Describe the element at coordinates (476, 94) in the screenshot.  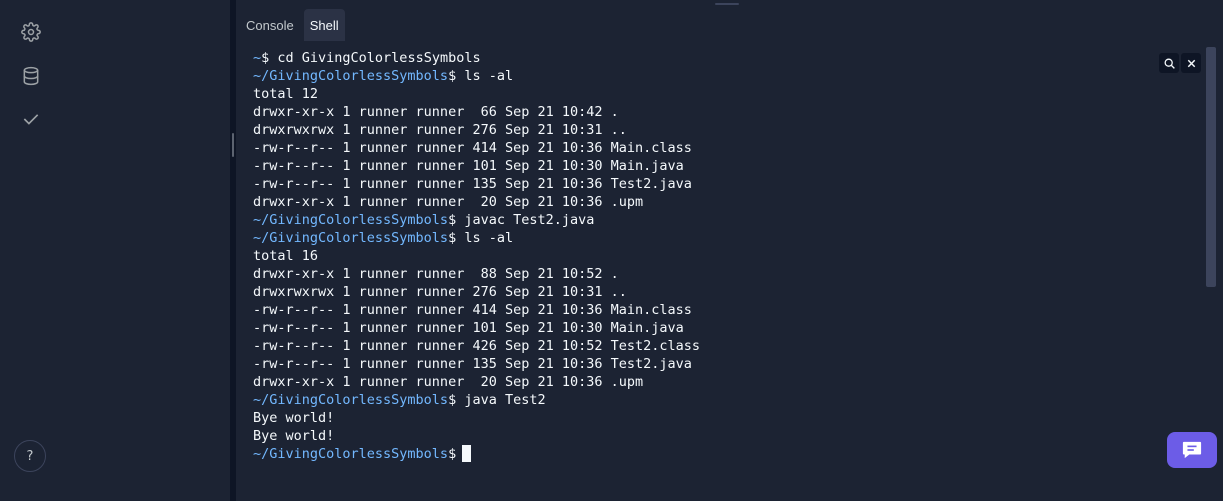
I see `terminal-line: total 12` at that location.